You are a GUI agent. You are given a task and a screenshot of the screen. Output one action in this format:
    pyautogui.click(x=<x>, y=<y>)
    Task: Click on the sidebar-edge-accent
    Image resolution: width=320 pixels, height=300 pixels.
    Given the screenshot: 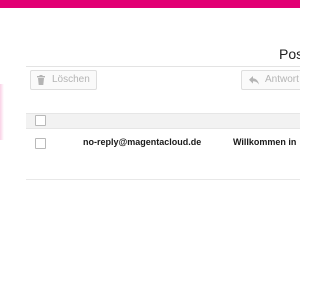 What is the action you would take?
    pyautogui.click(x=2, y=112)
    